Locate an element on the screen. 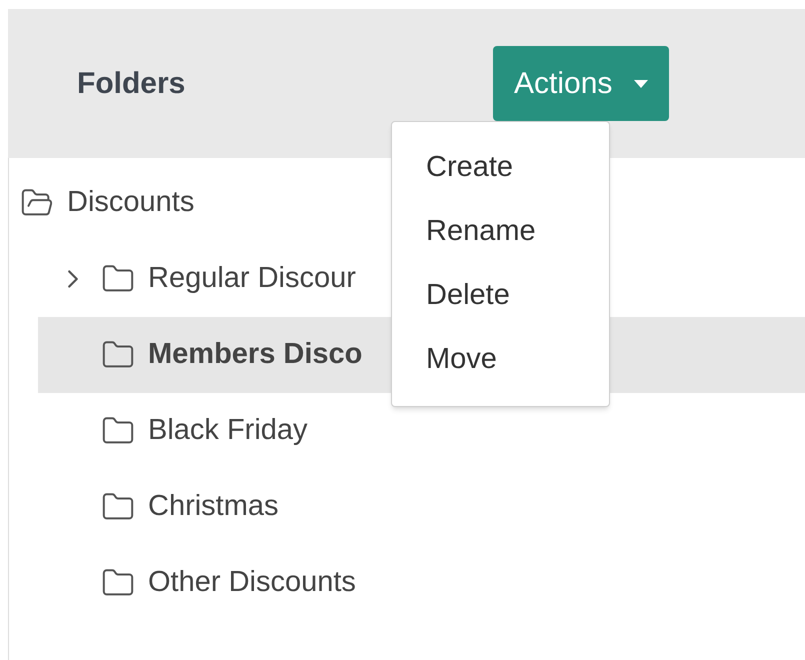 The width and height of the screenshot is (805, 660). panel-title: Folders is located at coordinates (131, 83).